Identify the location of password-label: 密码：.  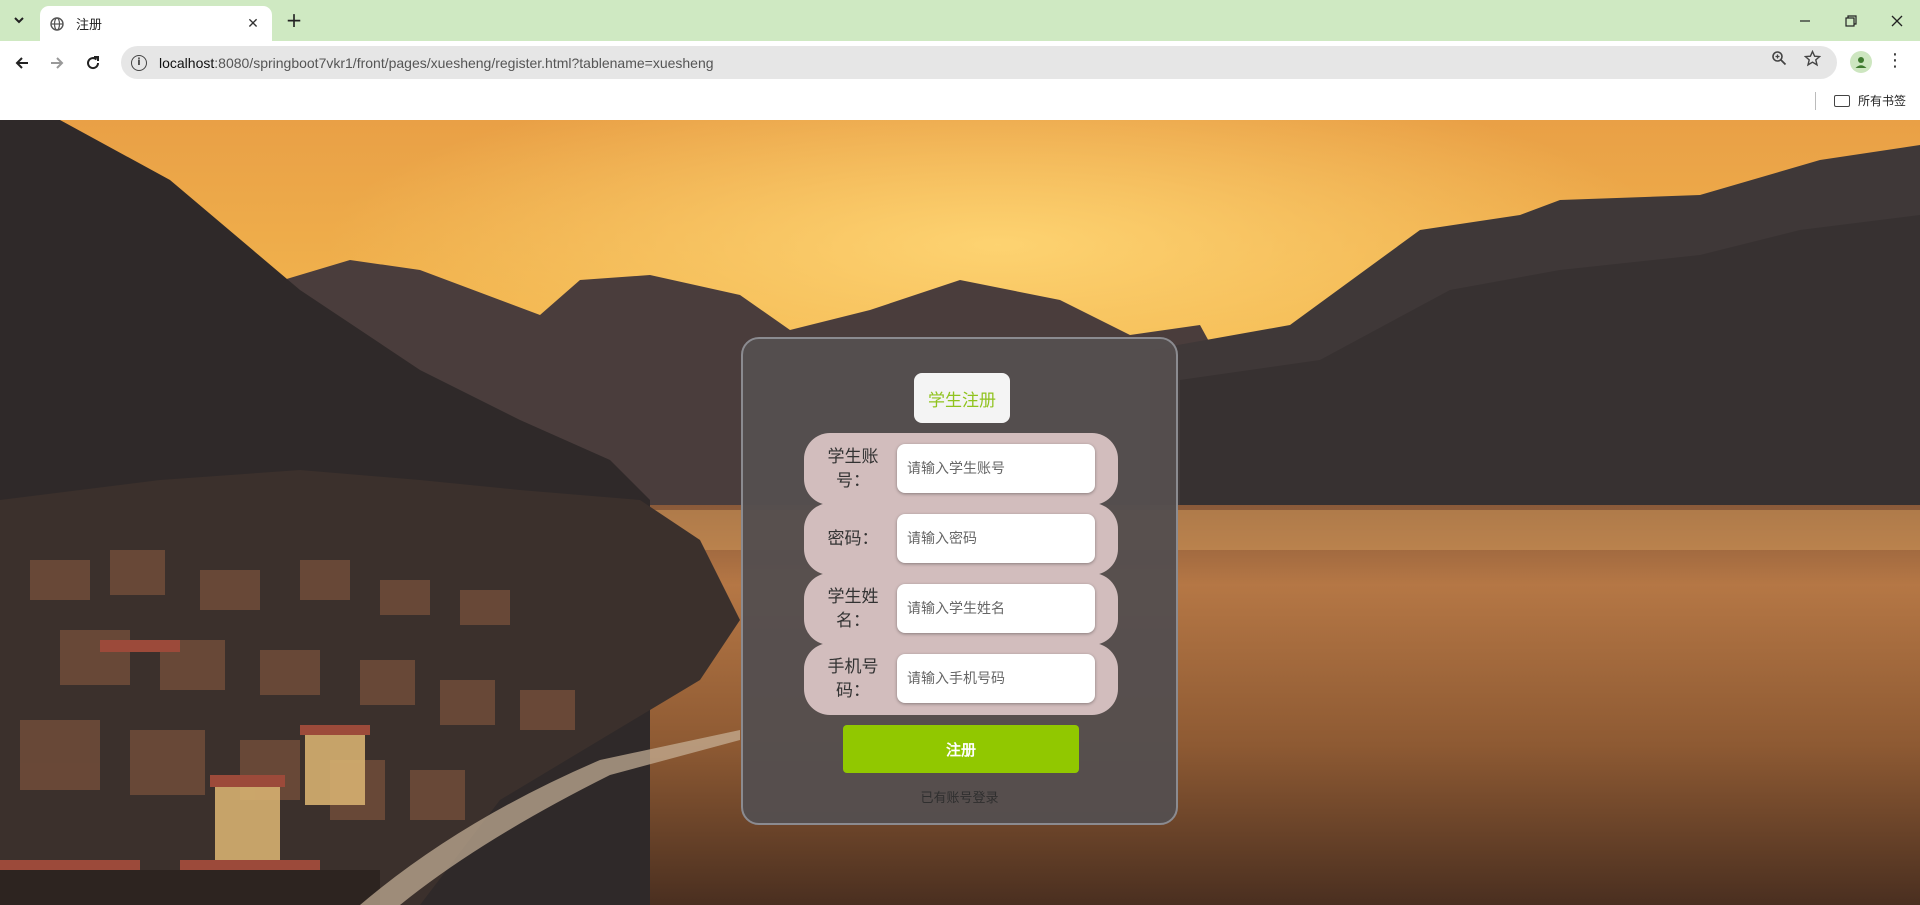
(853, 539).